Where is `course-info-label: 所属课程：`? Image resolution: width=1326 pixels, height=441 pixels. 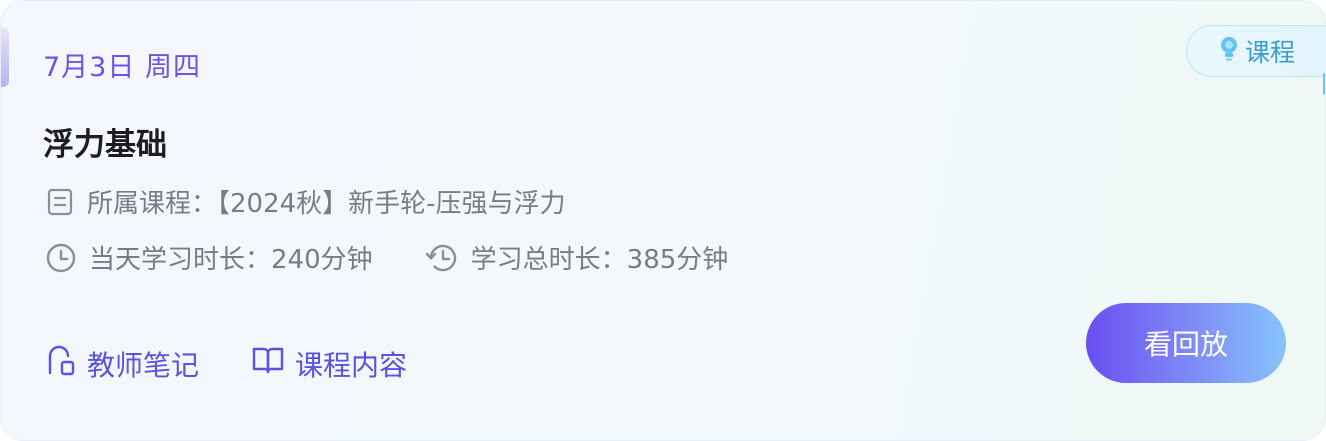 course-info-label: 所属课程： is located at coordinates (152, 204).